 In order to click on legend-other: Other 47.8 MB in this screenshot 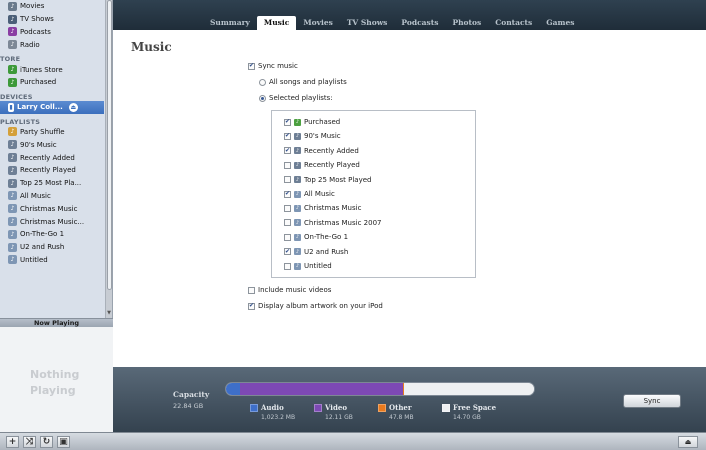, I will do `click(396, 412)`.